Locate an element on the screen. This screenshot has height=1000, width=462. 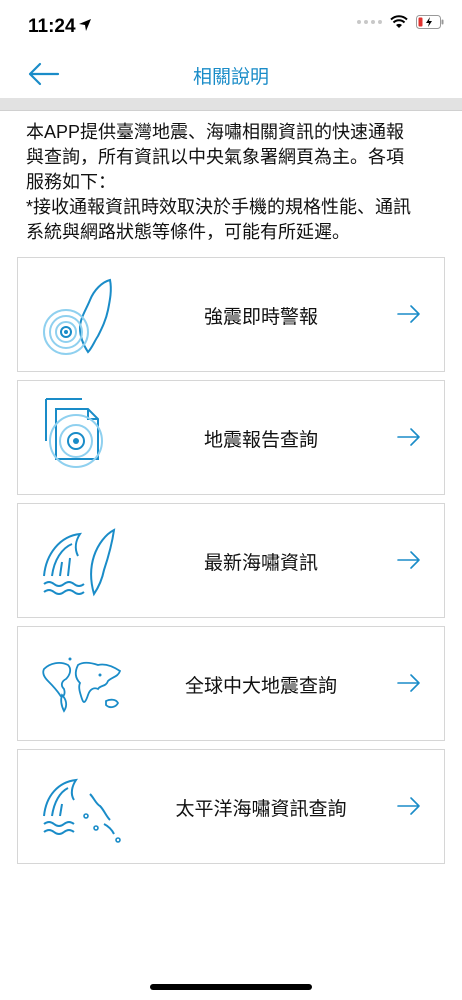
intro-line: *接收通報資訊時效取決於手機的規格性能、通訊 is located at coordinates (219, 207).